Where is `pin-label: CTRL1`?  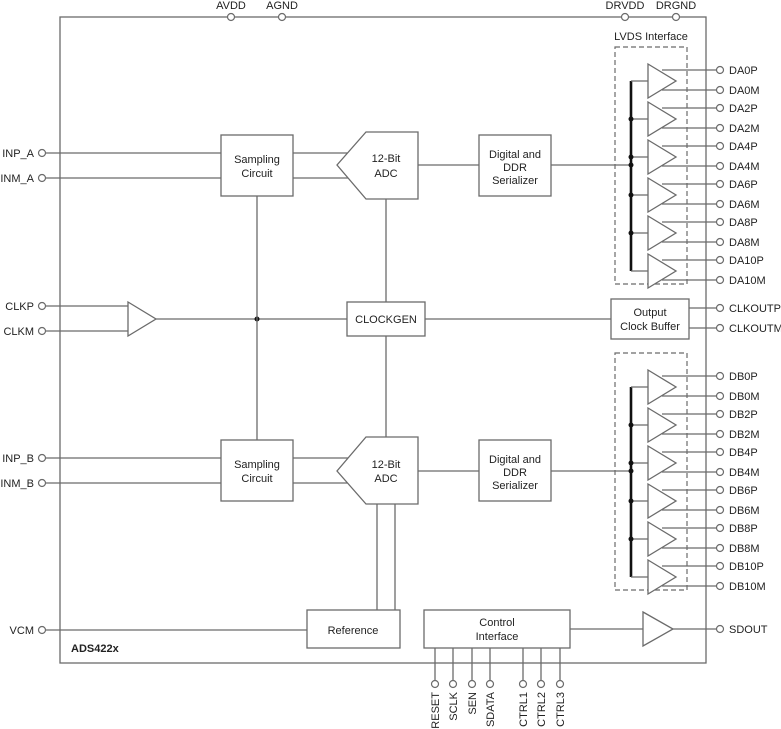
pin-label: CTRL1 is located at coordinates (524, 709).